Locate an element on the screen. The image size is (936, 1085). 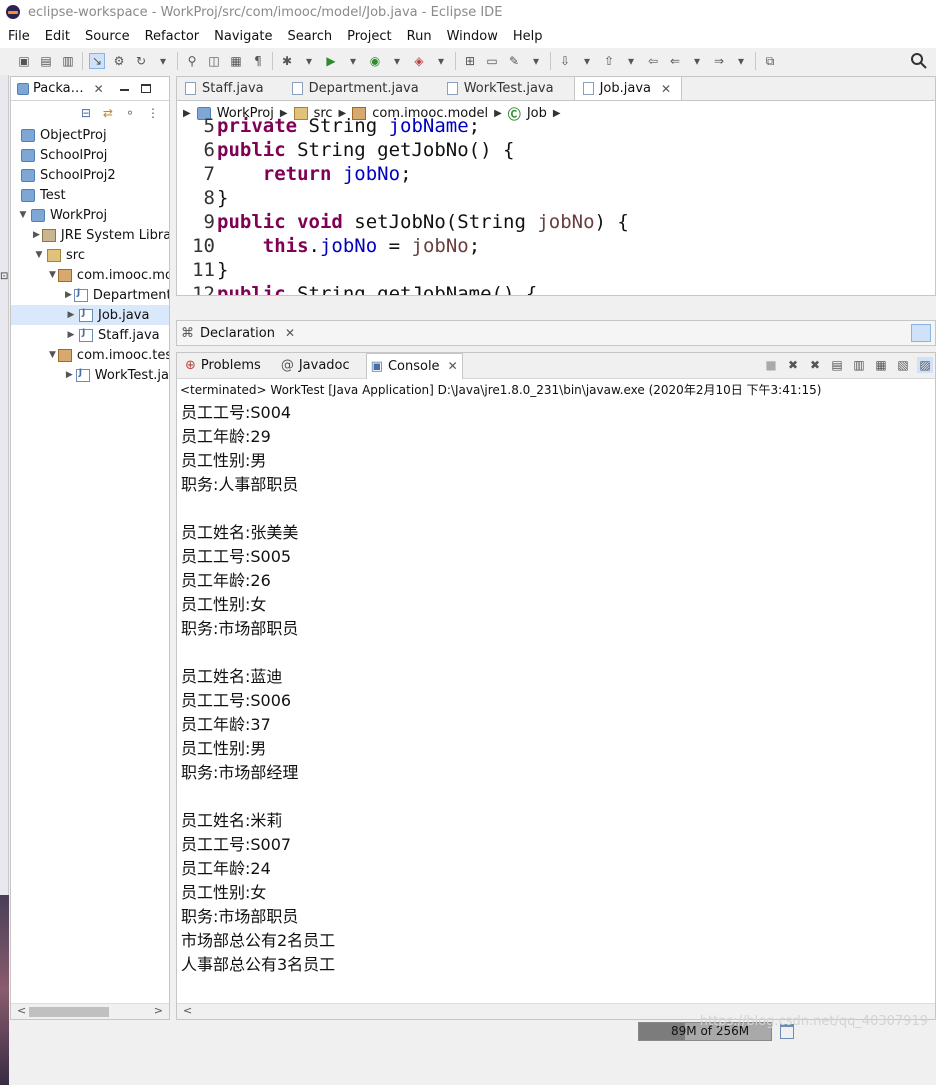
tree-item-staff: ▶Staff.java is located at coordinates (90, 335).